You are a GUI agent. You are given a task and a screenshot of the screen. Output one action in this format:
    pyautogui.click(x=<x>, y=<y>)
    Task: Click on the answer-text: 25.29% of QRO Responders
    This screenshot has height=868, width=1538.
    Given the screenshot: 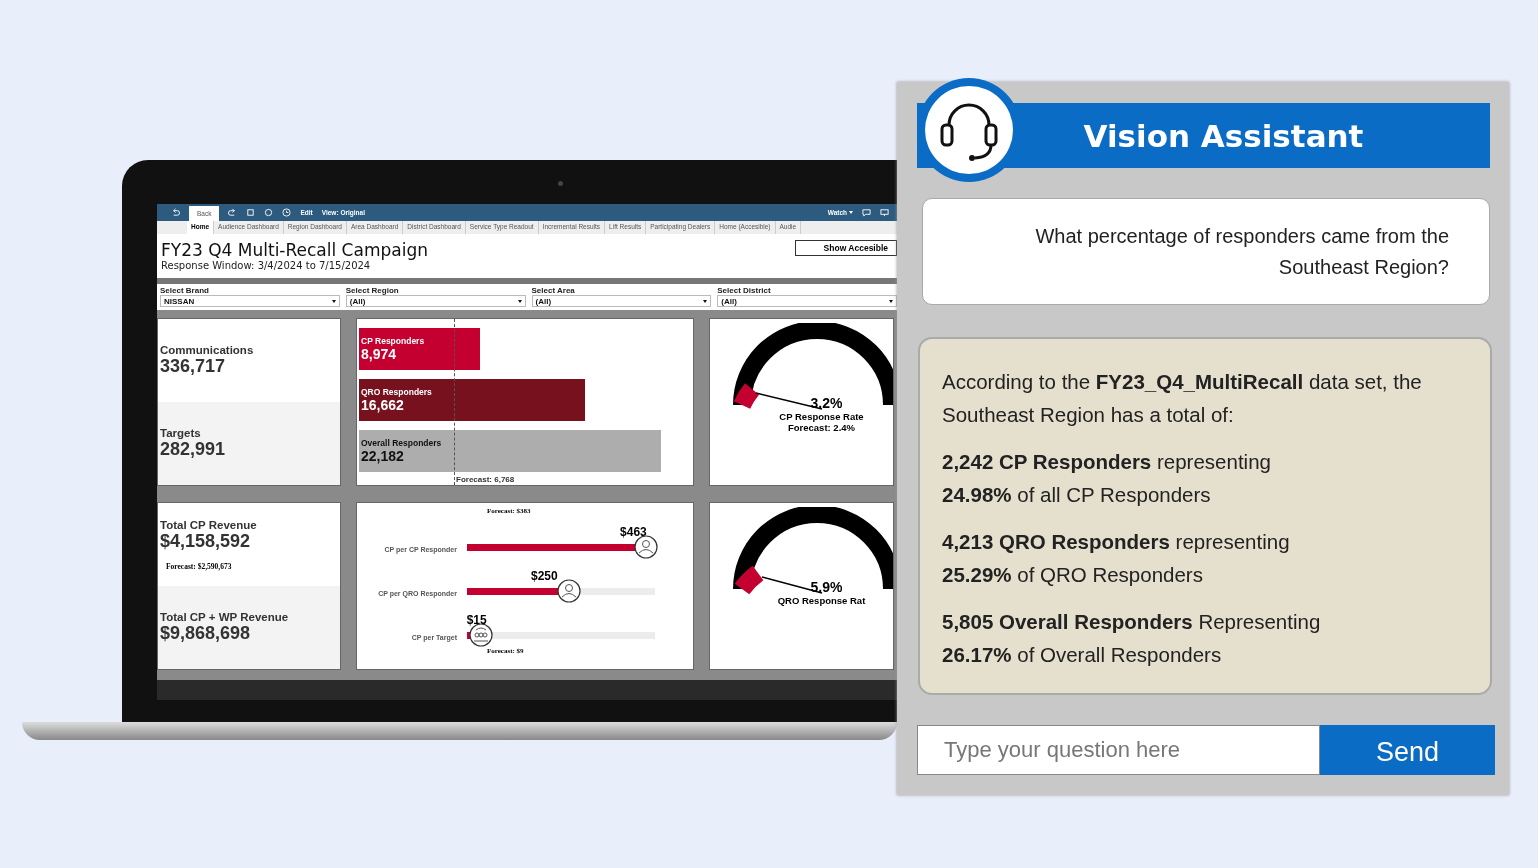 What is the action you would take?
    pyautogui.click(x=1073, y=575)
    